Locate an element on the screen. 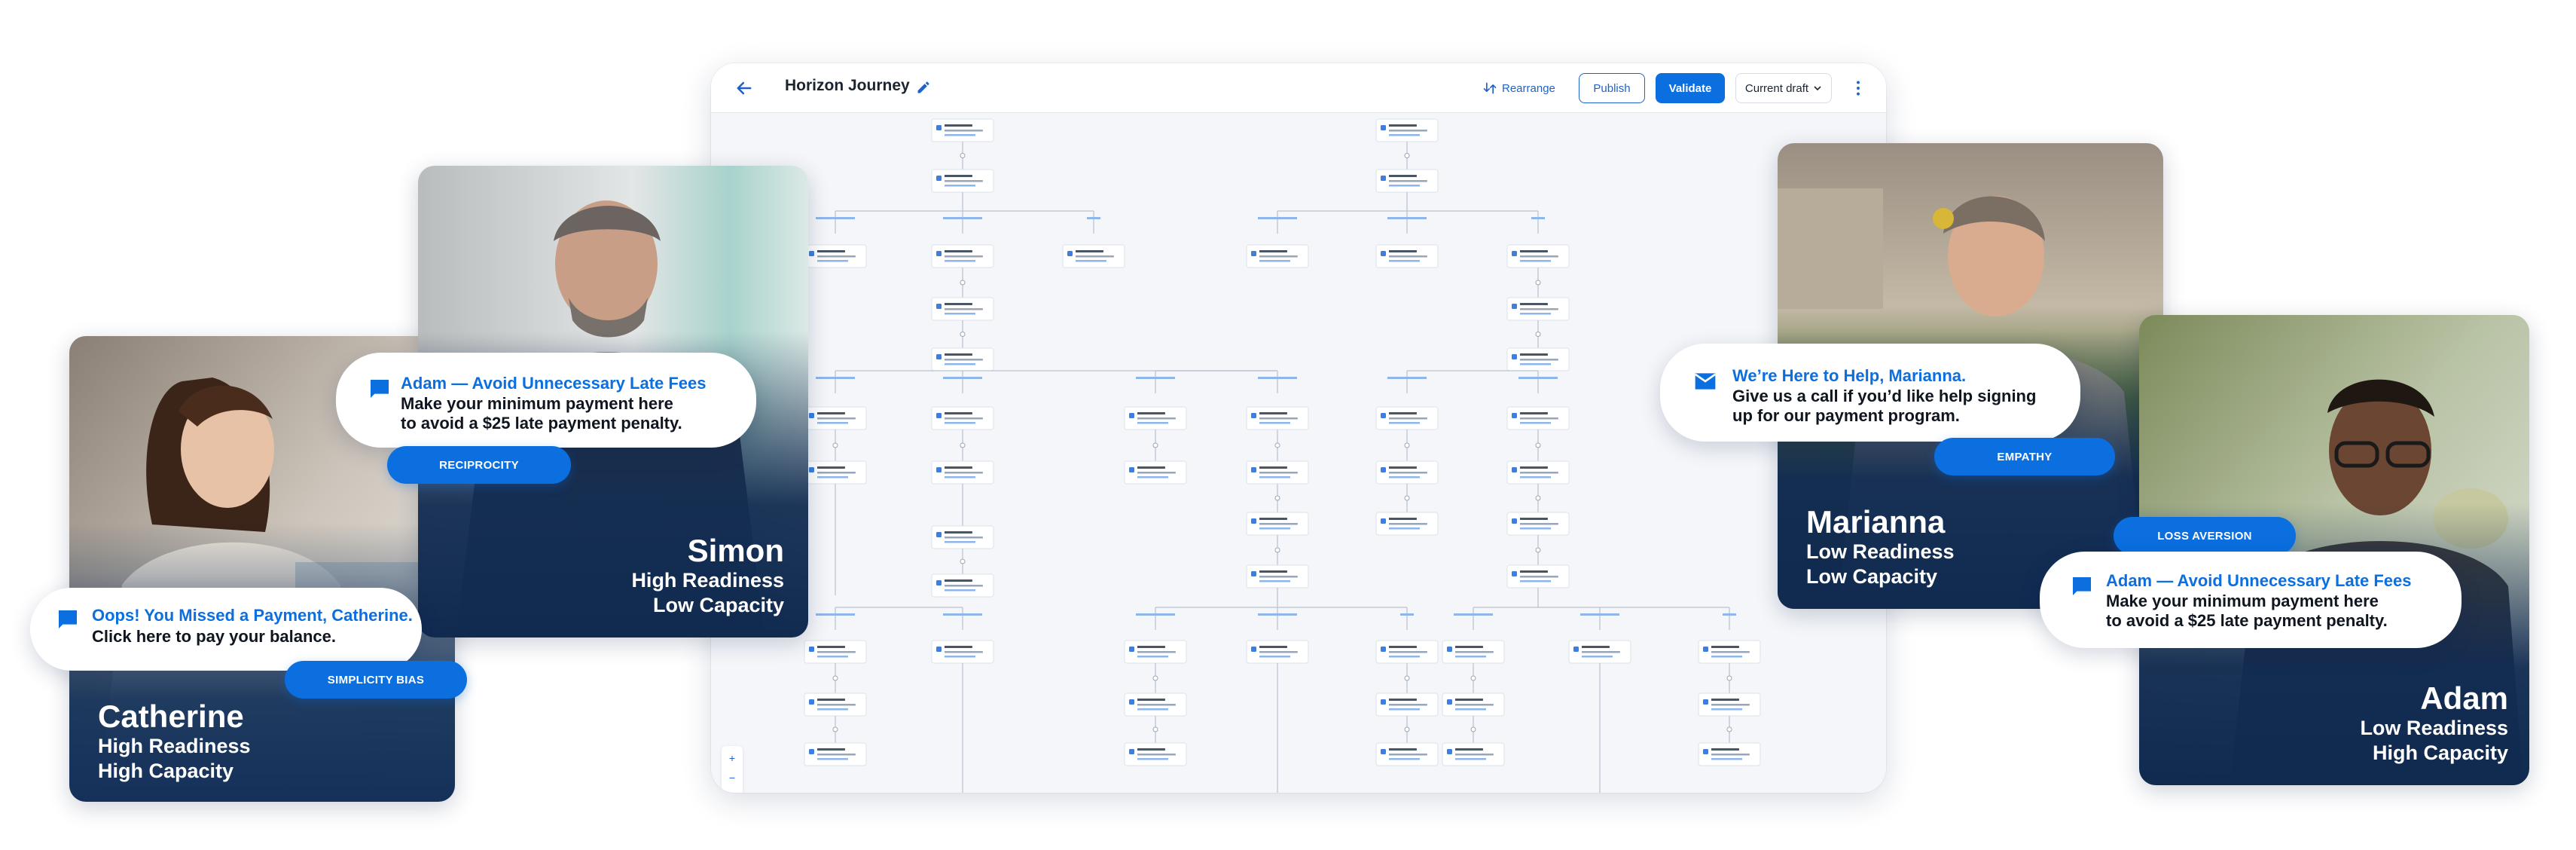 The width and height of the screenshot is (2576, 850). back-arrow-icon is located at coordinates (745, 88).